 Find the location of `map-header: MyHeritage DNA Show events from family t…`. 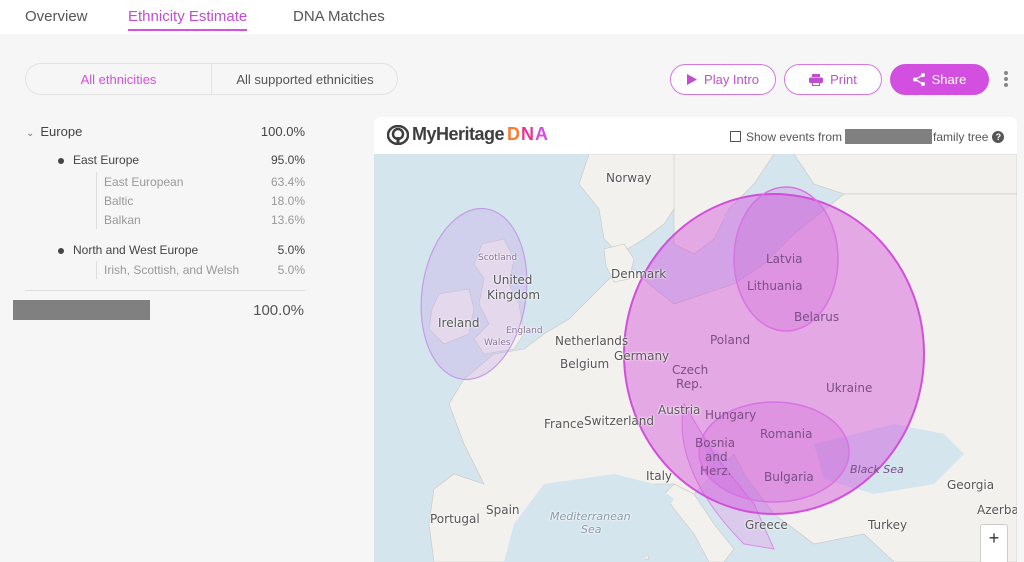

map-header: MyHeritage DNA Show events from family t… is located at coordinates (695, 135).